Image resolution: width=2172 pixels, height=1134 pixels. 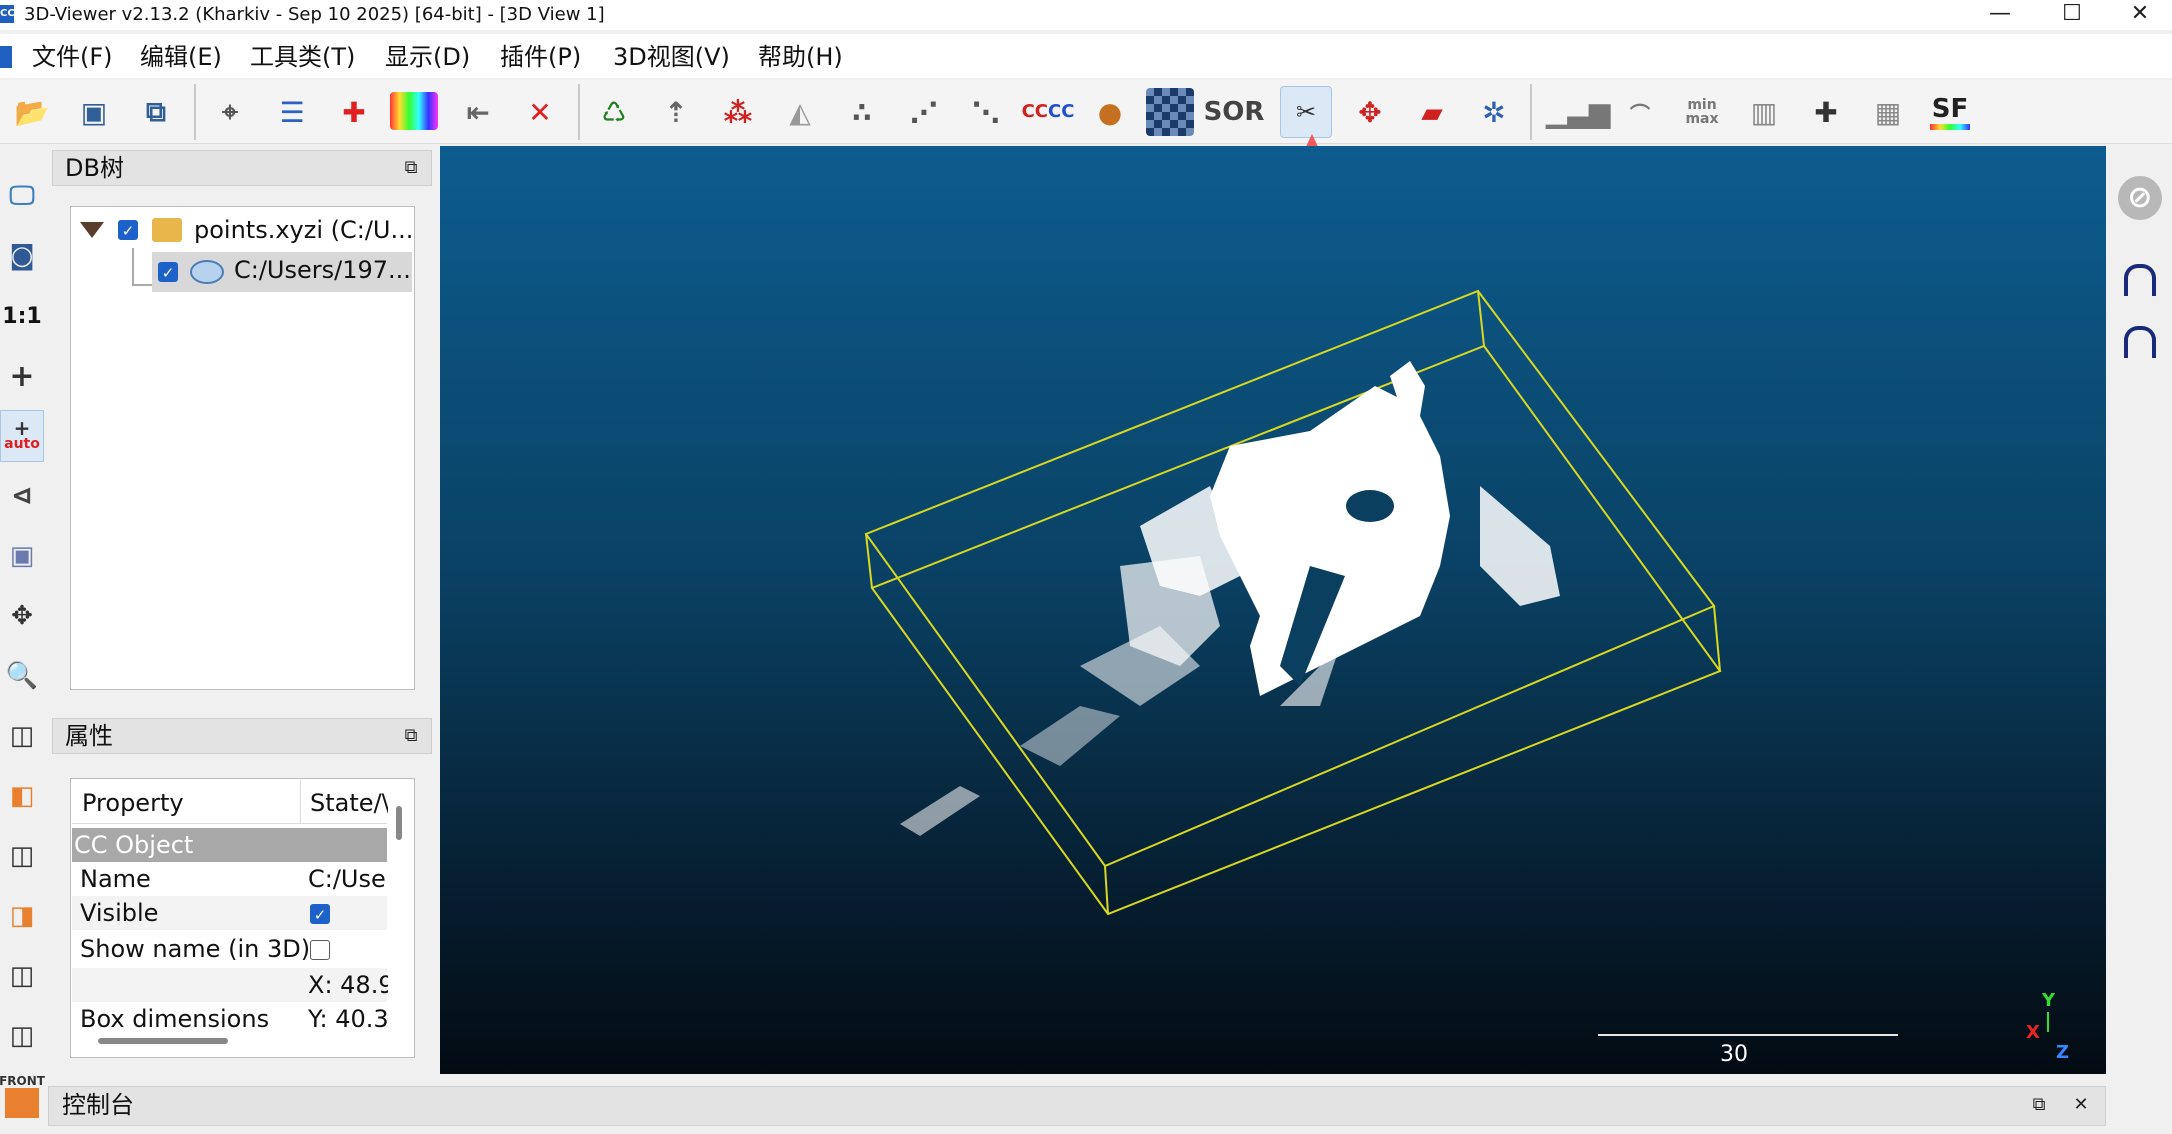 I want to click on calculator-icon: ▦, so click(x=1888, y=112).